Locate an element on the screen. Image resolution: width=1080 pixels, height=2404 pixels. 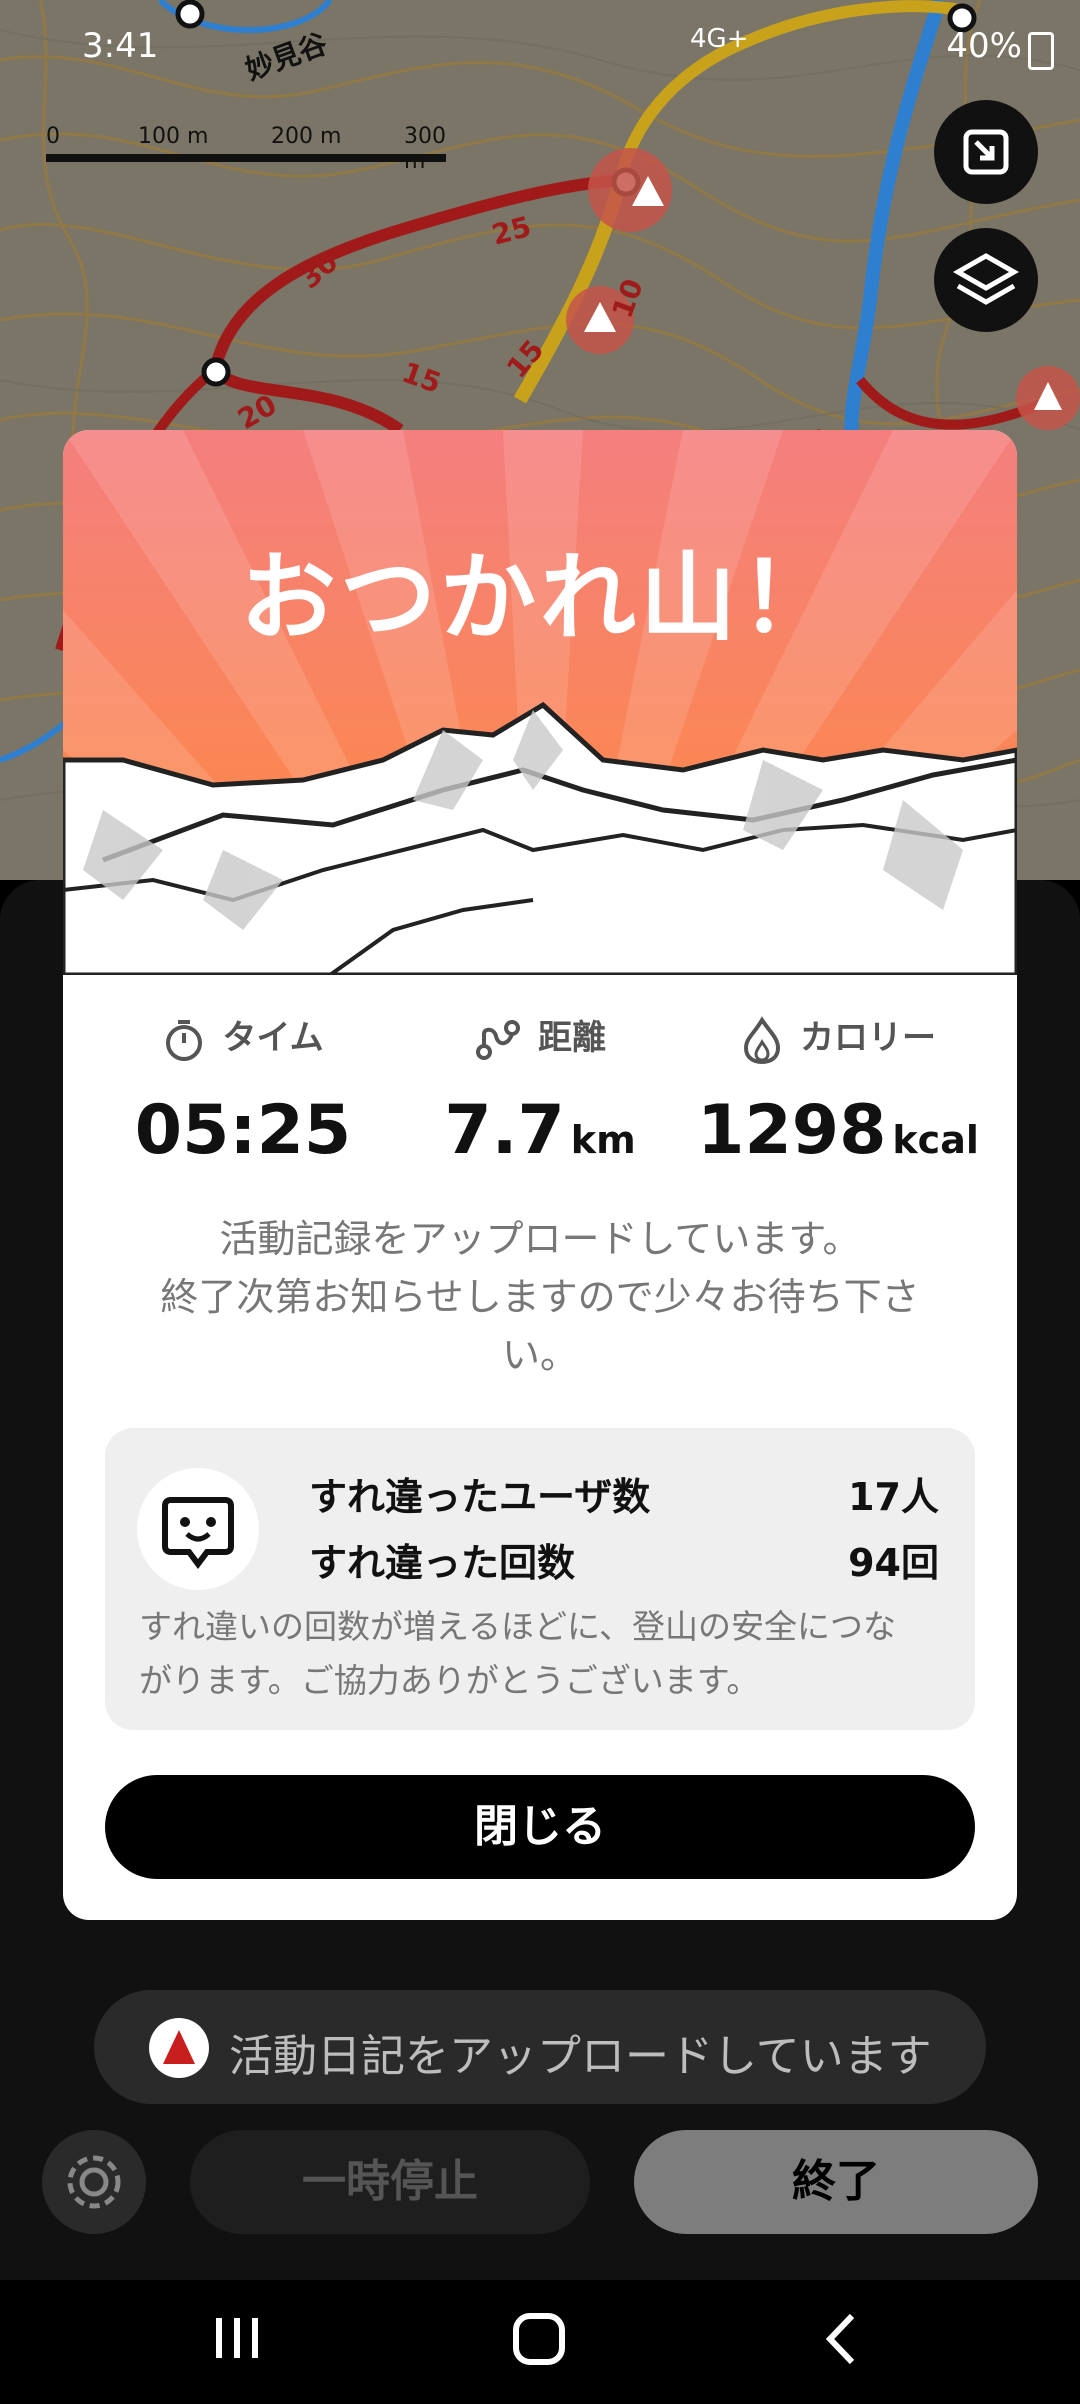
distance-stat: 距離 7.7 km is located at coordinates (540, 1092).